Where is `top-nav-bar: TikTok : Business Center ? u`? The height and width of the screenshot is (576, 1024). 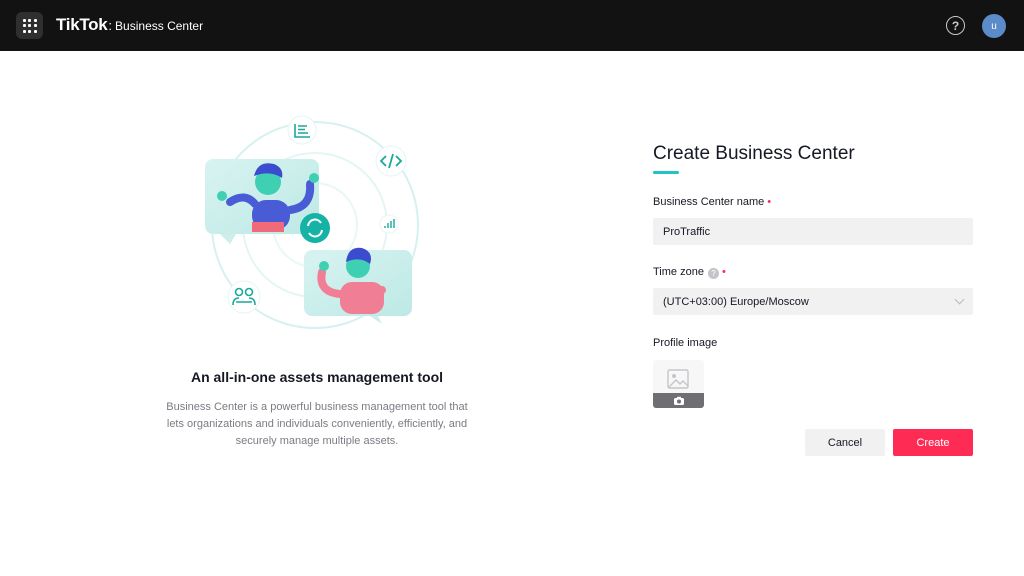
top-nav-bar: TikTok : Business Center ? u is located at coordinates (512, 25).